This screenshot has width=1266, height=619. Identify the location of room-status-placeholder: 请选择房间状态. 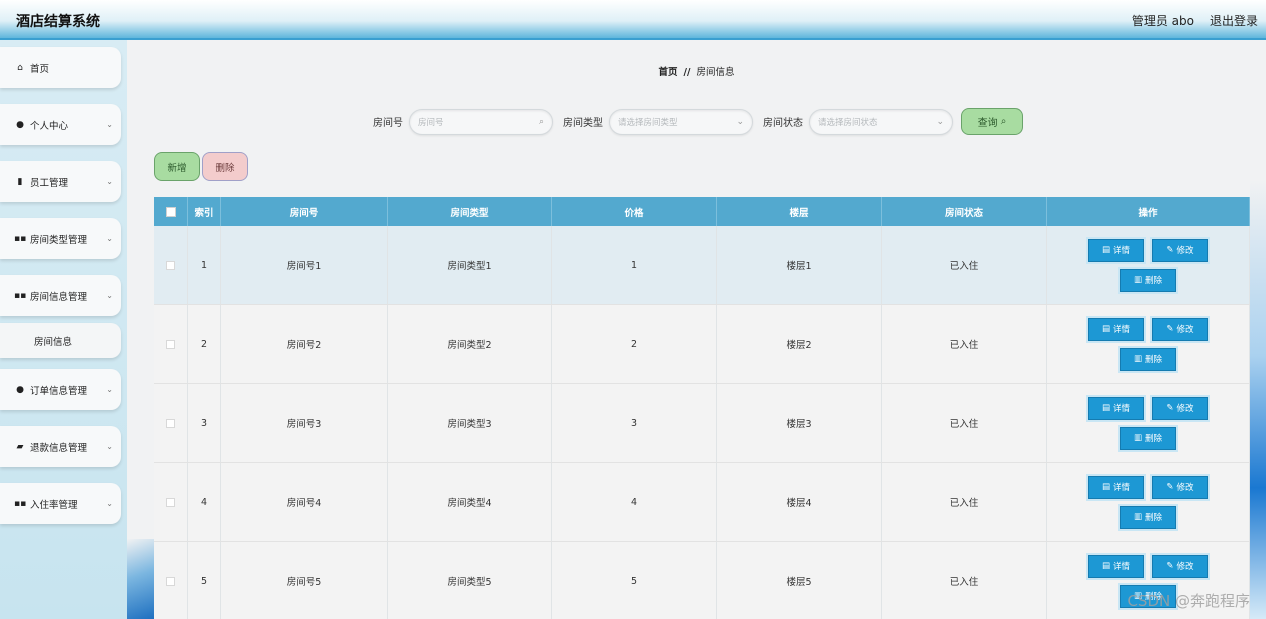
(848, 122).